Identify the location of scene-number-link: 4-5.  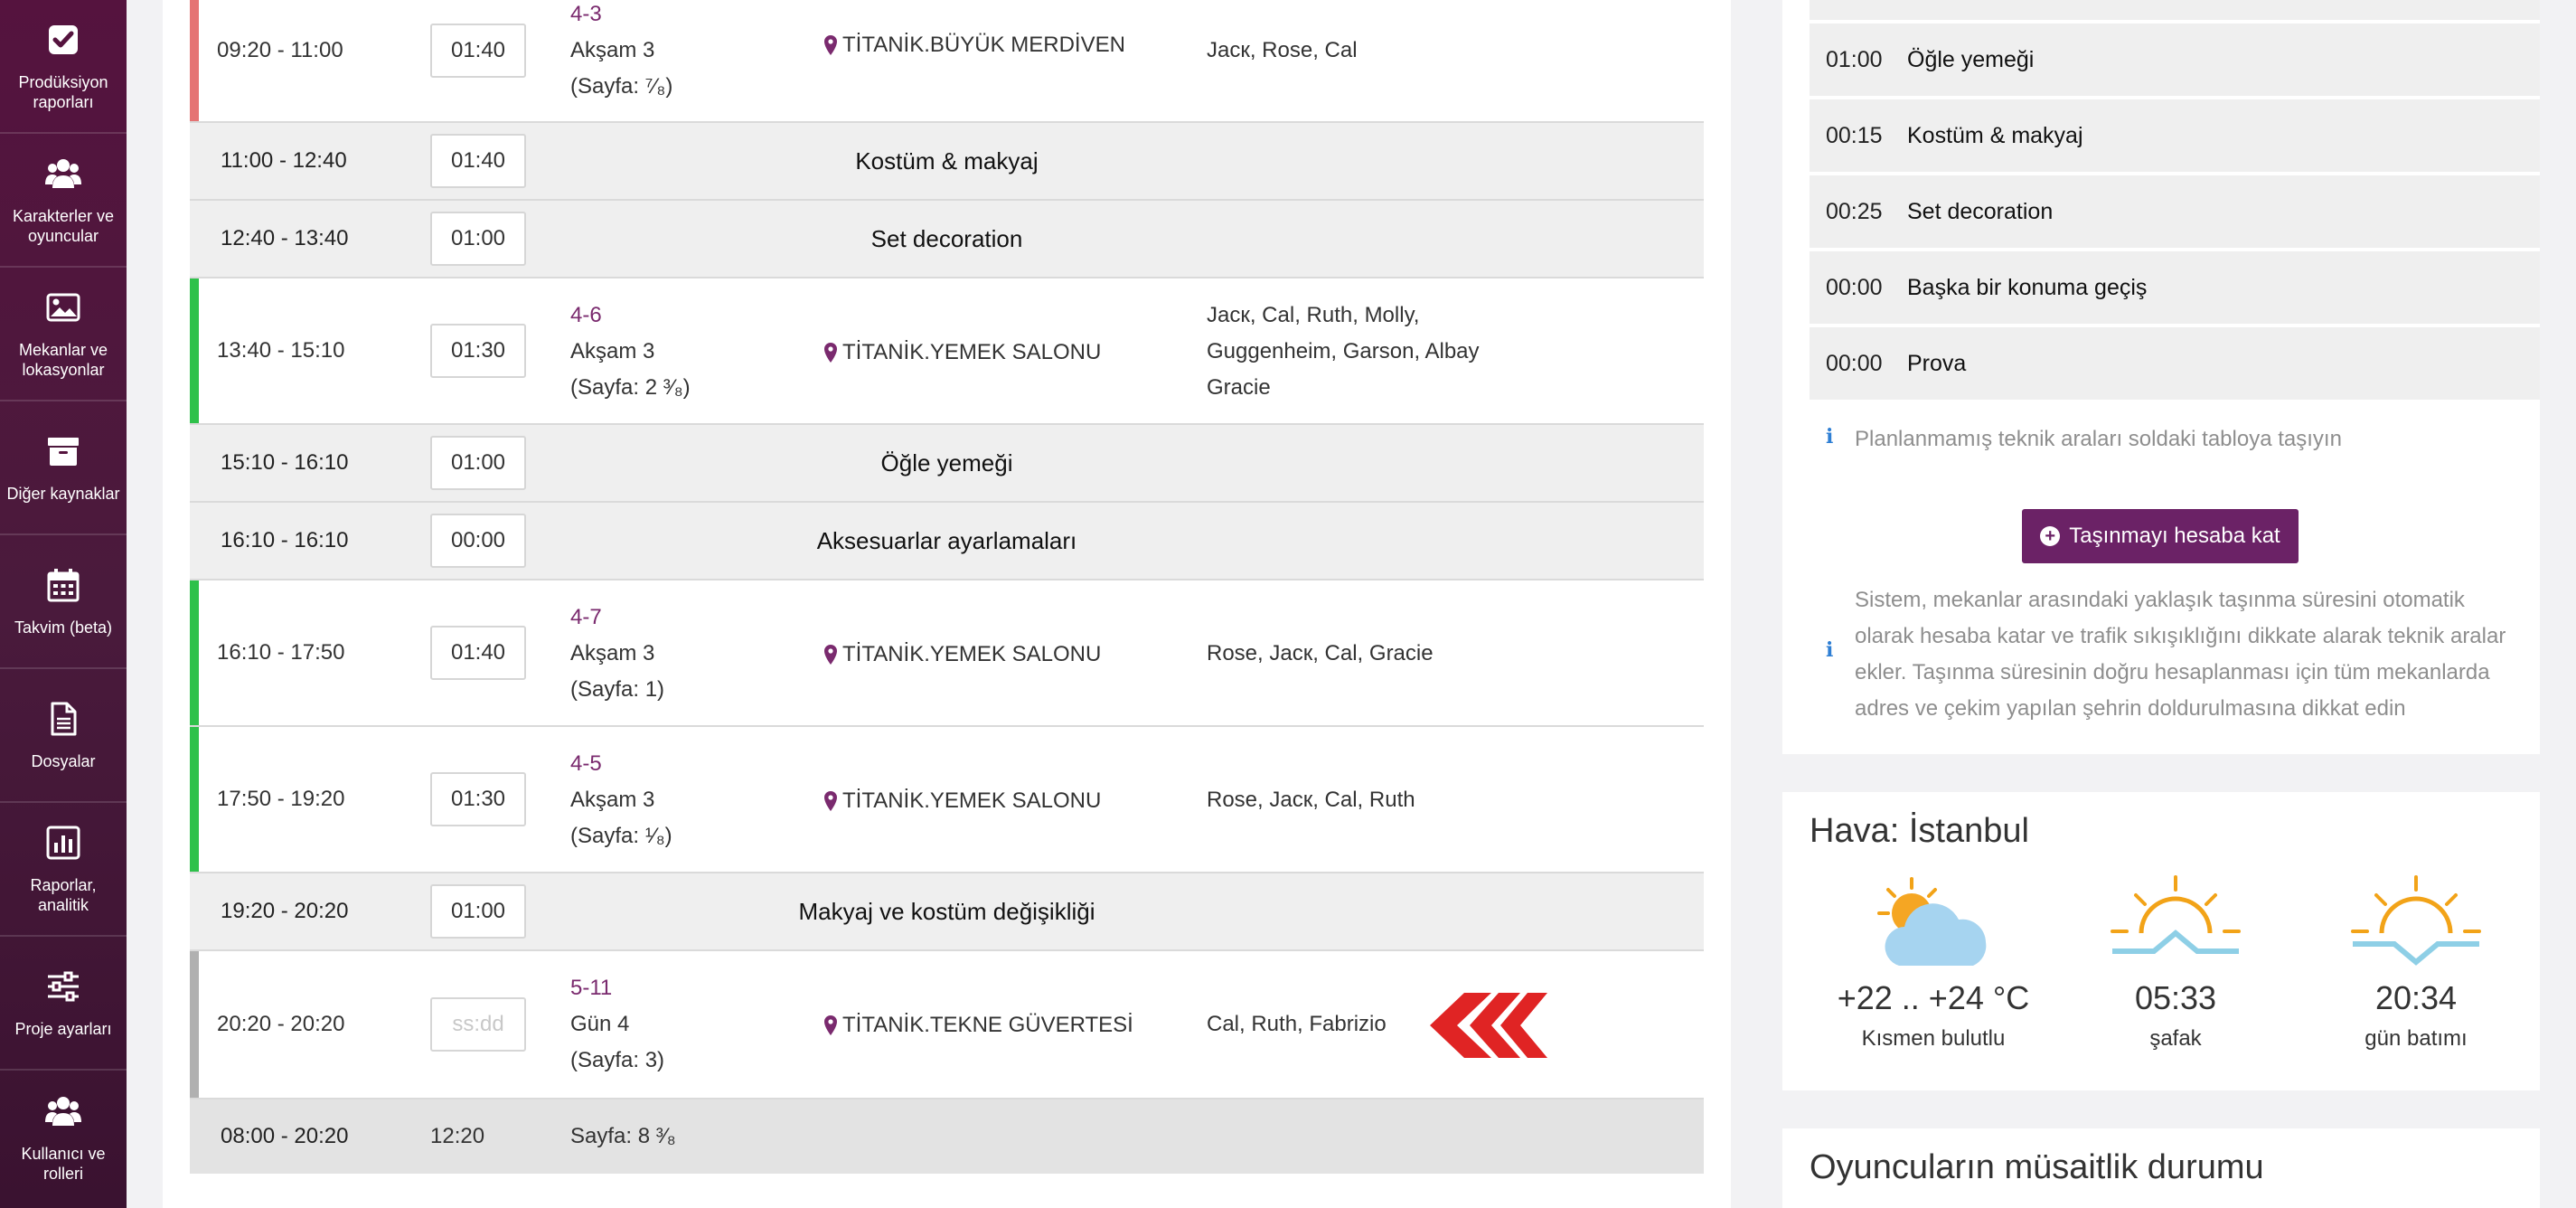
(621, 764).